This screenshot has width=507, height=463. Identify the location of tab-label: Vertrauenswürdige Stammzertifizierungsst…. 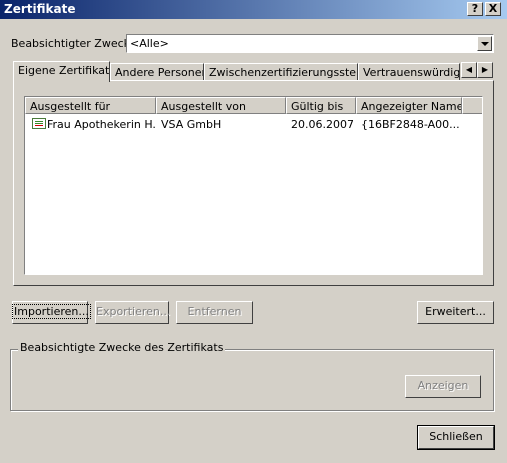
(411, 72).